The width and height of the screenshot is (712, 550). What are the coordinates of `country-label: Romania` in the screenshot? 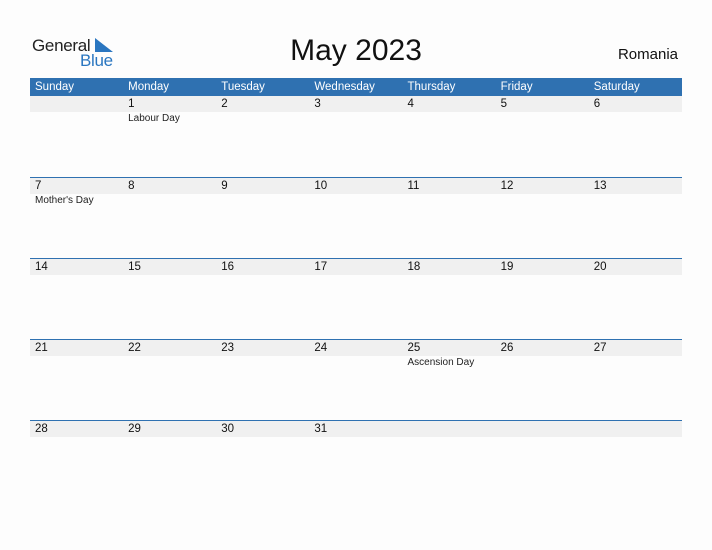 It's located at (647, 54).